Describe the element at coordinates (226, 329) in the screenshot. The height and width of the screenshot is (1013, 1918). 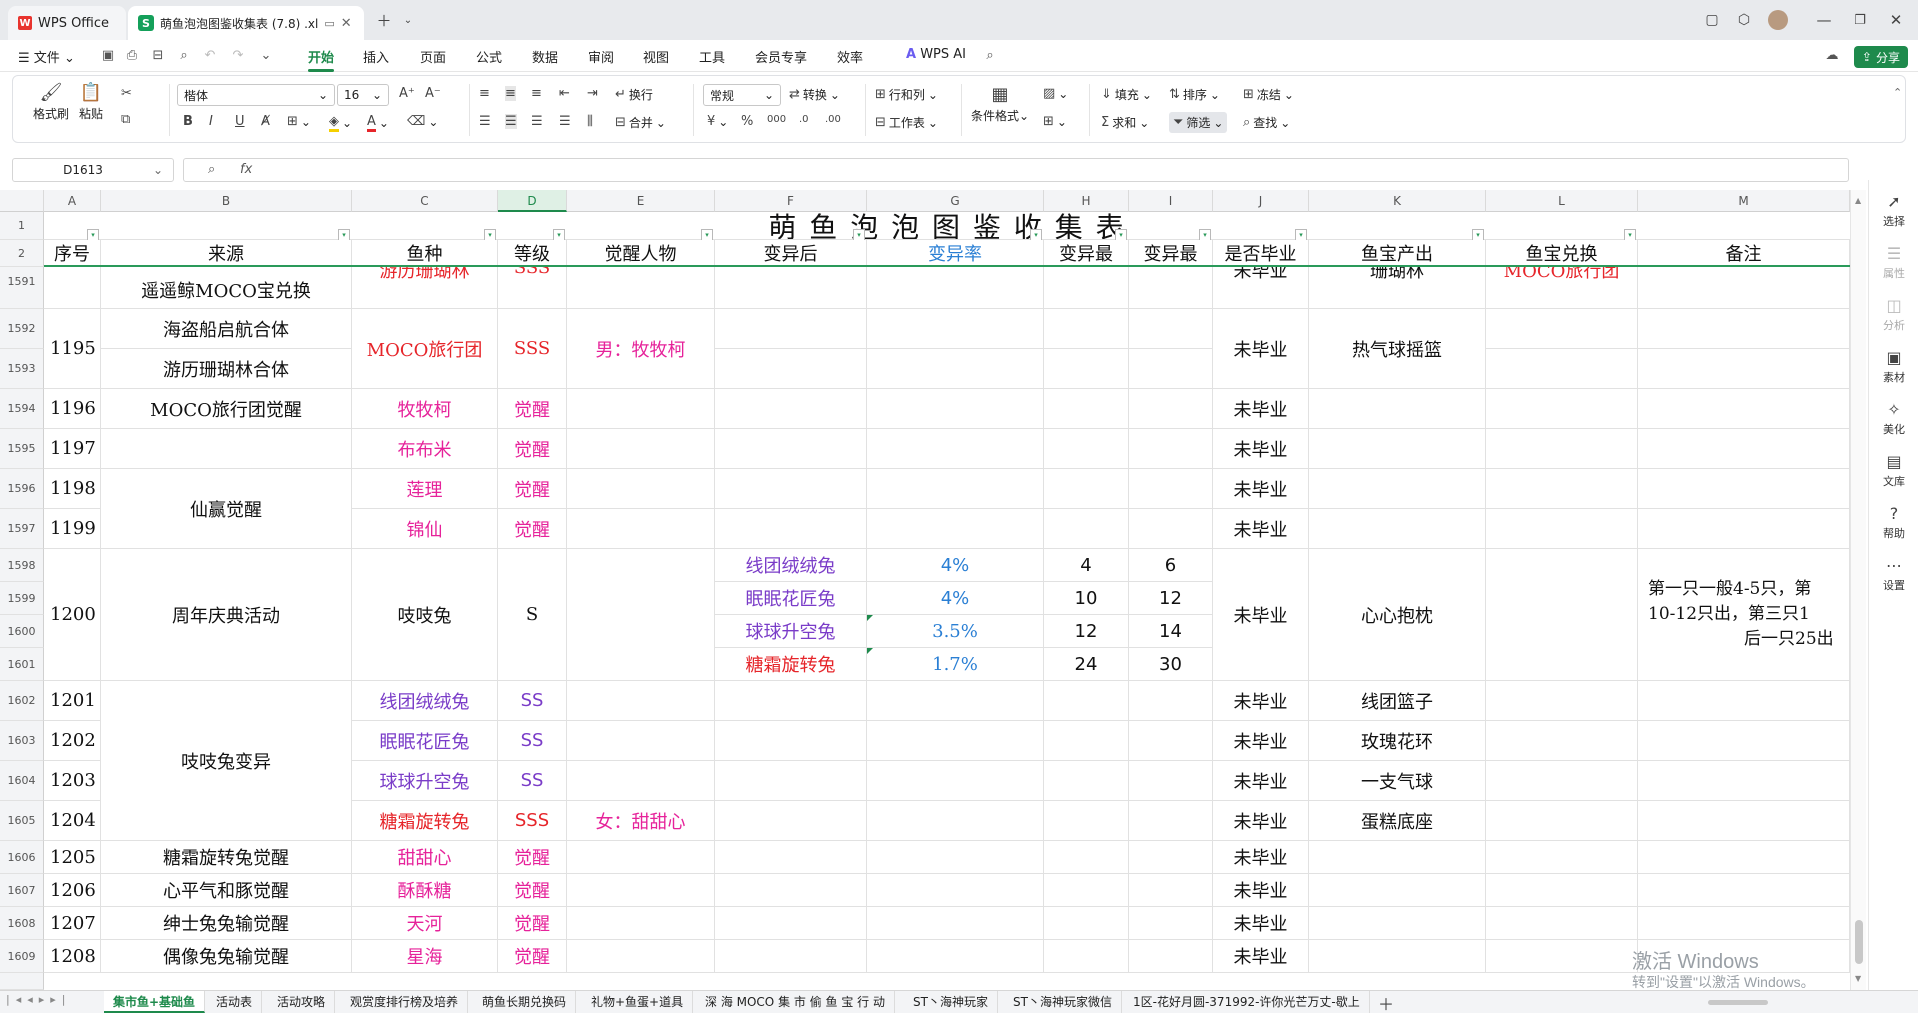
I see `cell-b: 海盗船启航合体` at that location.